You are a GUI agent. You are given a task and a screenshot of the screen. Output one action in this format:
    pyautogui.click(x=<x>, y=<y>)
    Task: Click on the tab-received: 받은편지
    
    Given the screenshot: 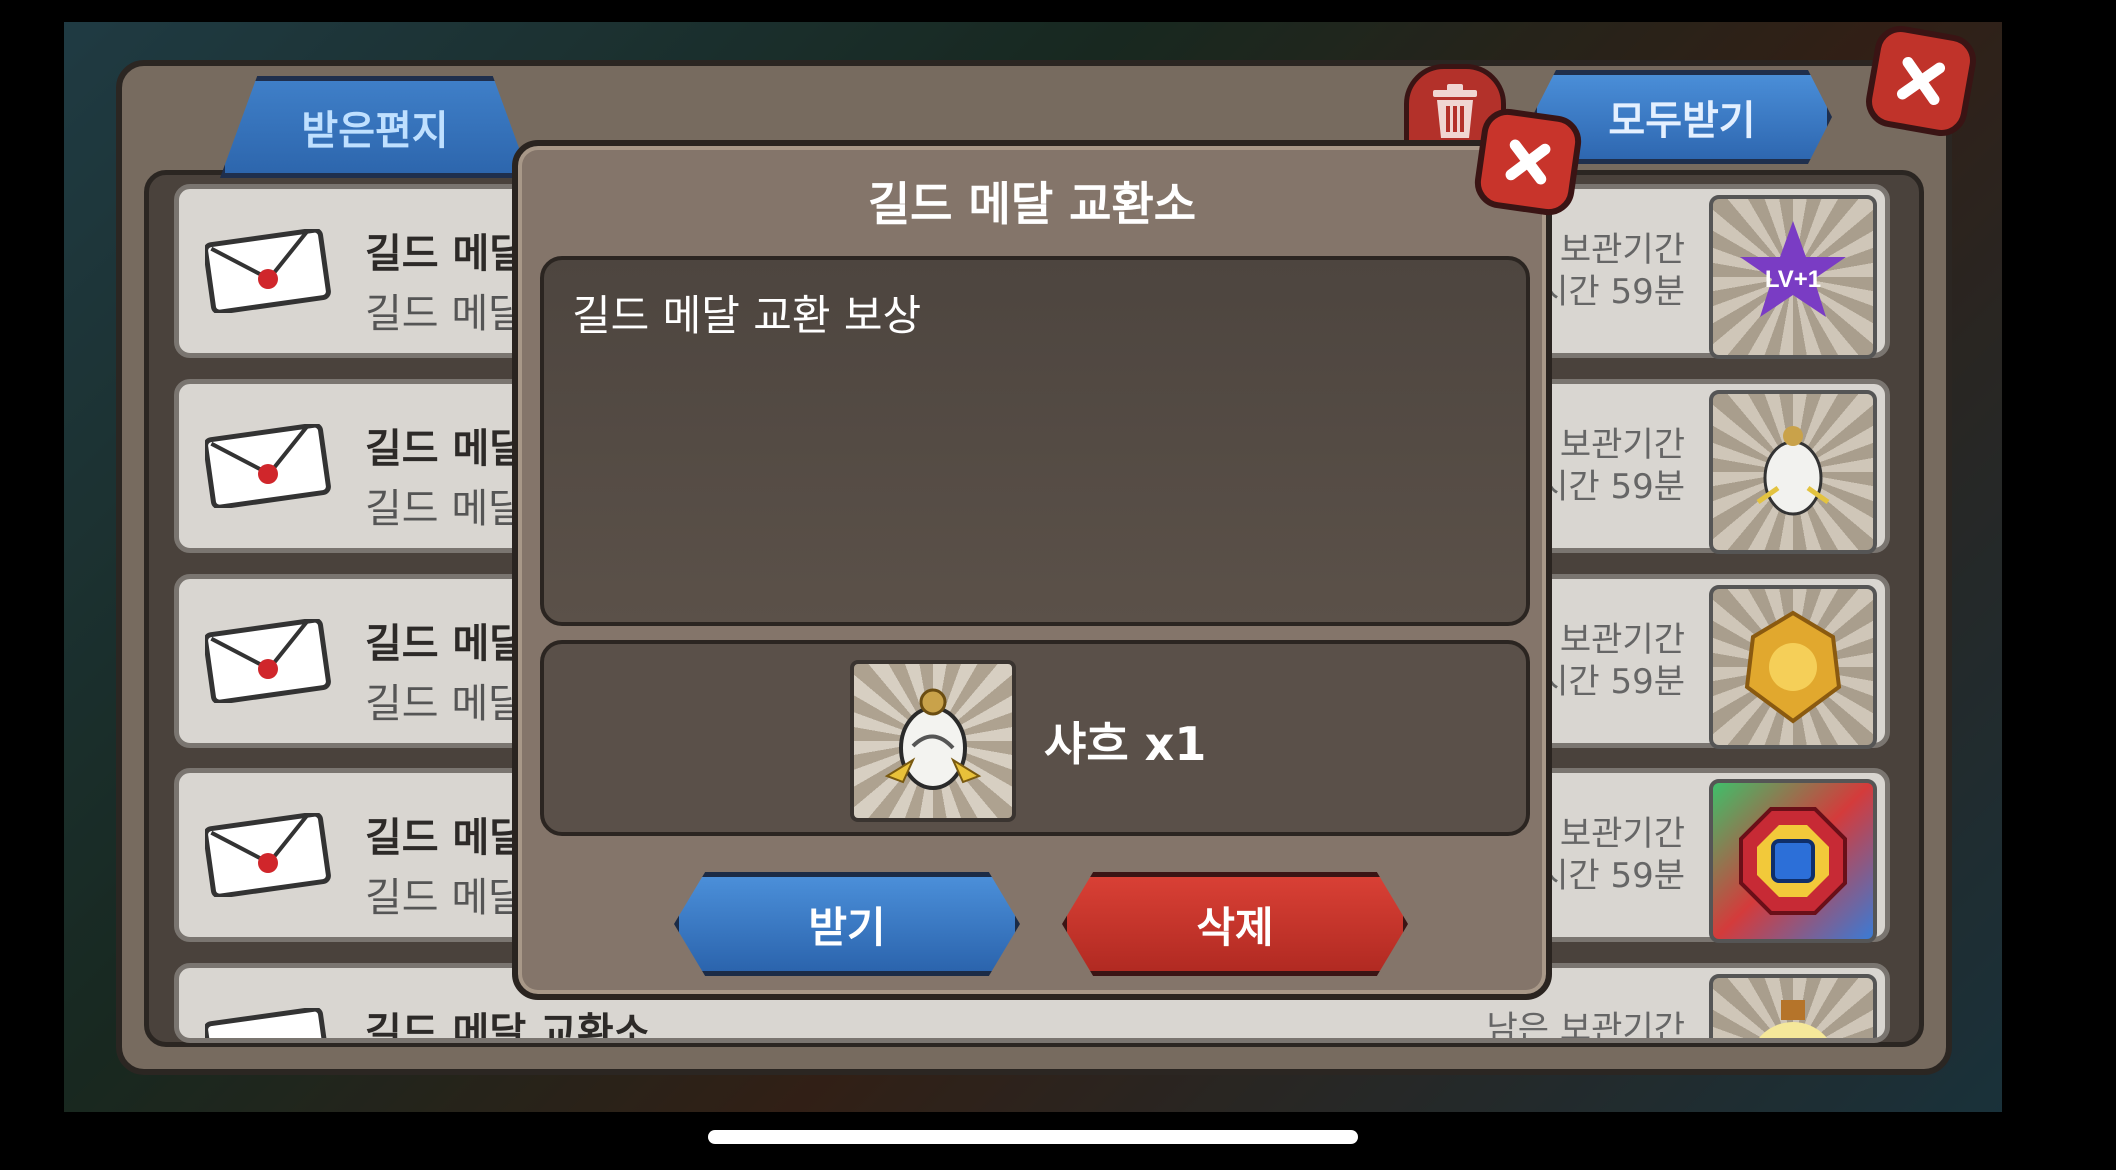 What is the action you would take?
    pyautogui.click(x=375, y=127)
    